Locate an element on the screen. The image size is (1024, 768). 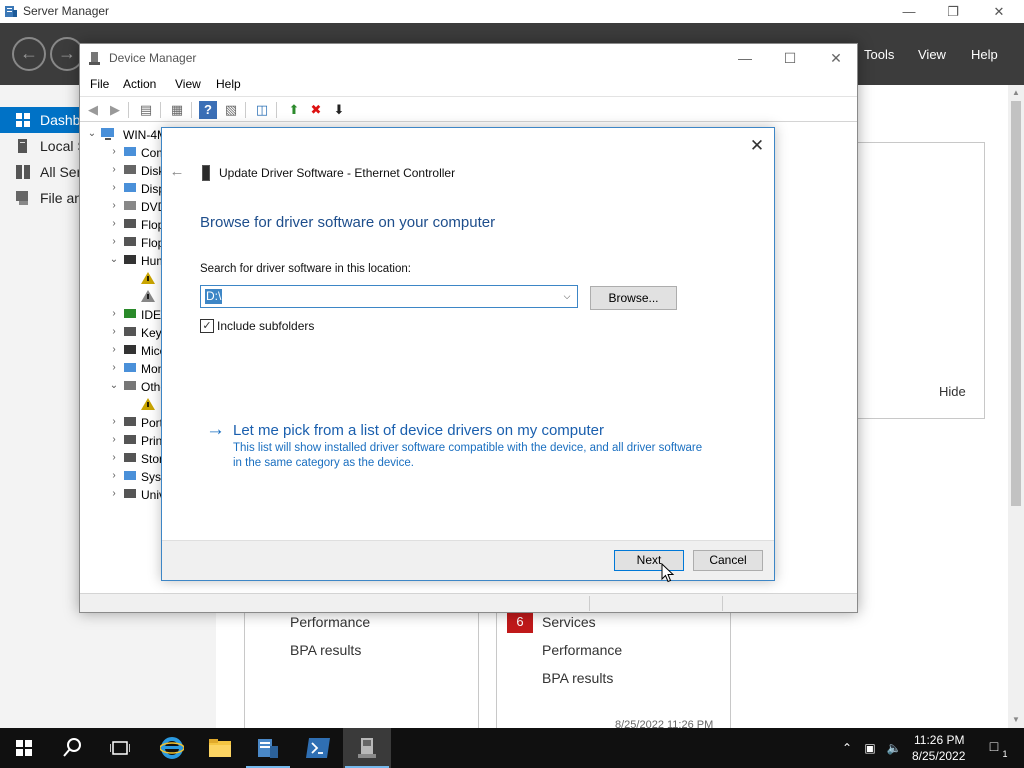
device-manager-taskbar-icon is located at coordinates (367, 748).